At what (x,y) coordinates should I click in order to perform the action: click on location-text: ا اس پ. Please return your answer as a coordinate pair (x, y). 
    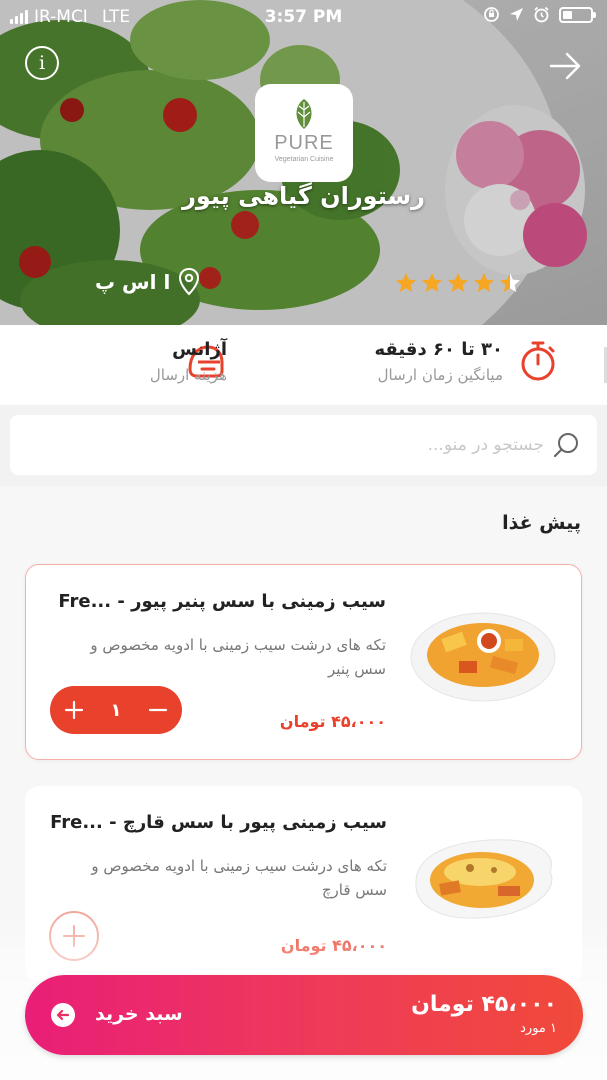
    Looking at the image, I should click on (133, 282).